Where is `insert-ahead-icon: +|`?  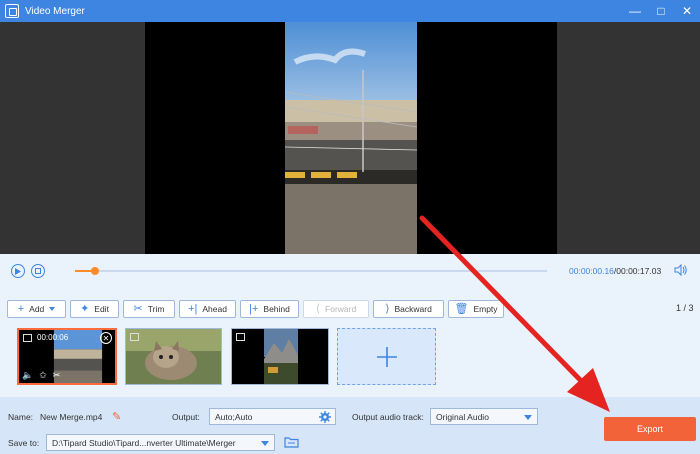 insert-ahead-icon: +| is located at coordinates (193, 308).